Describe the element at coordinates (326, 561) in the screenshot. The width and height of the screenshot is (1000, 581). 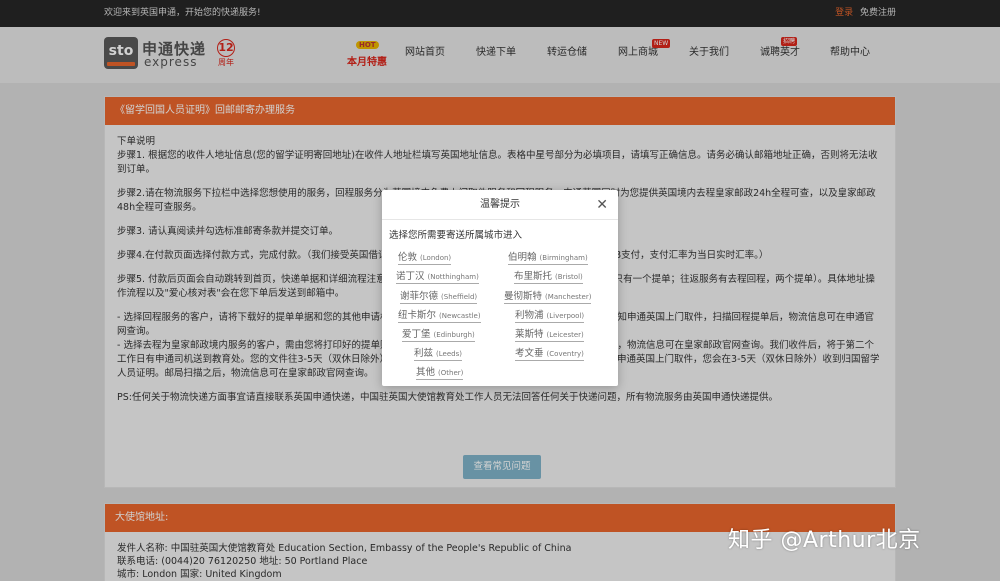
I see `address-value: 50 Portland Place` at that location.